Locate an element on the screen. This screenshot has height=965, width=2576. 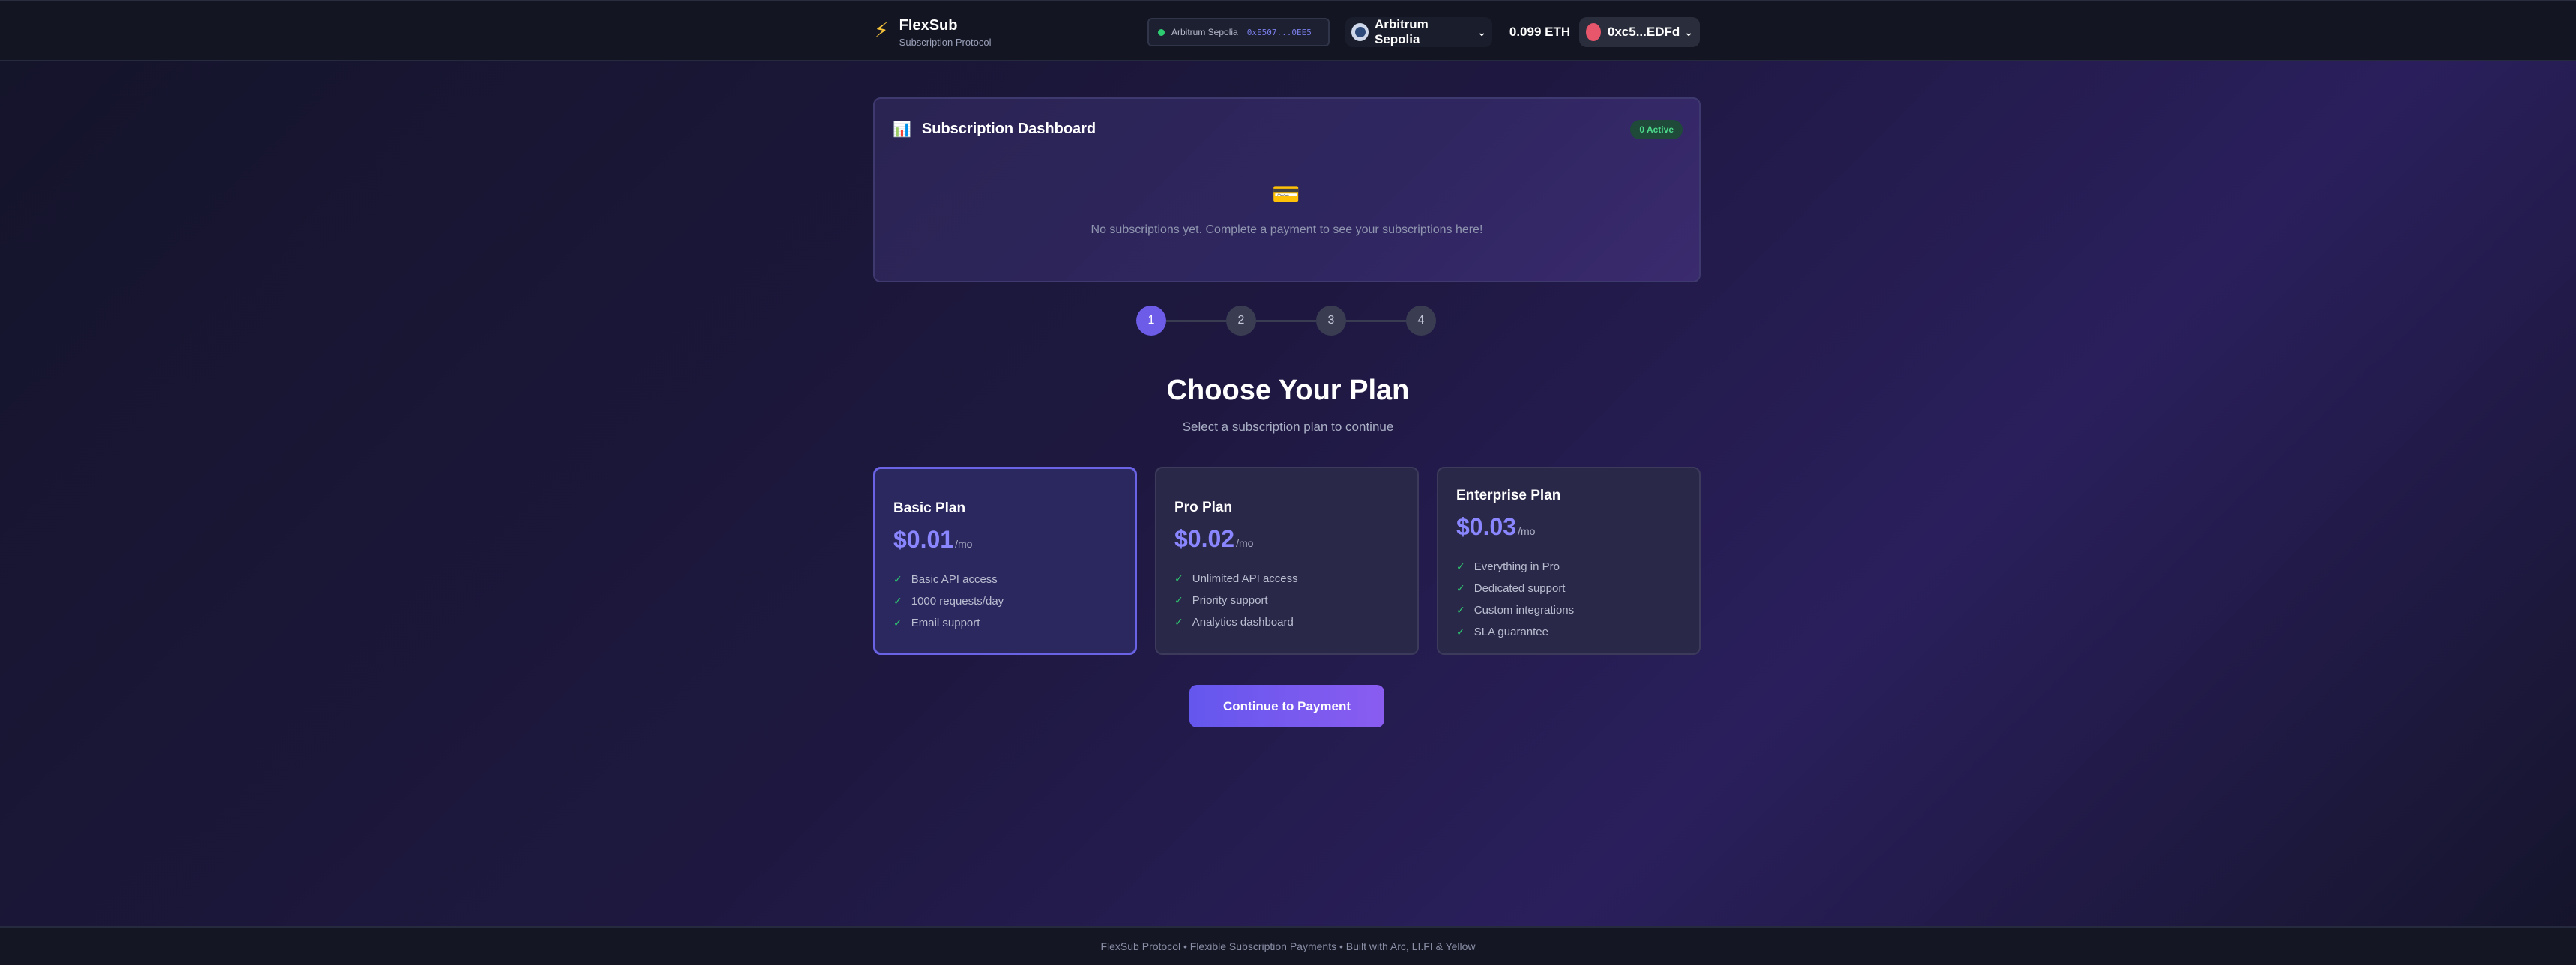
brand: ⚡ FlexSub Subscription Protocol is located at coordinates (933, 32).